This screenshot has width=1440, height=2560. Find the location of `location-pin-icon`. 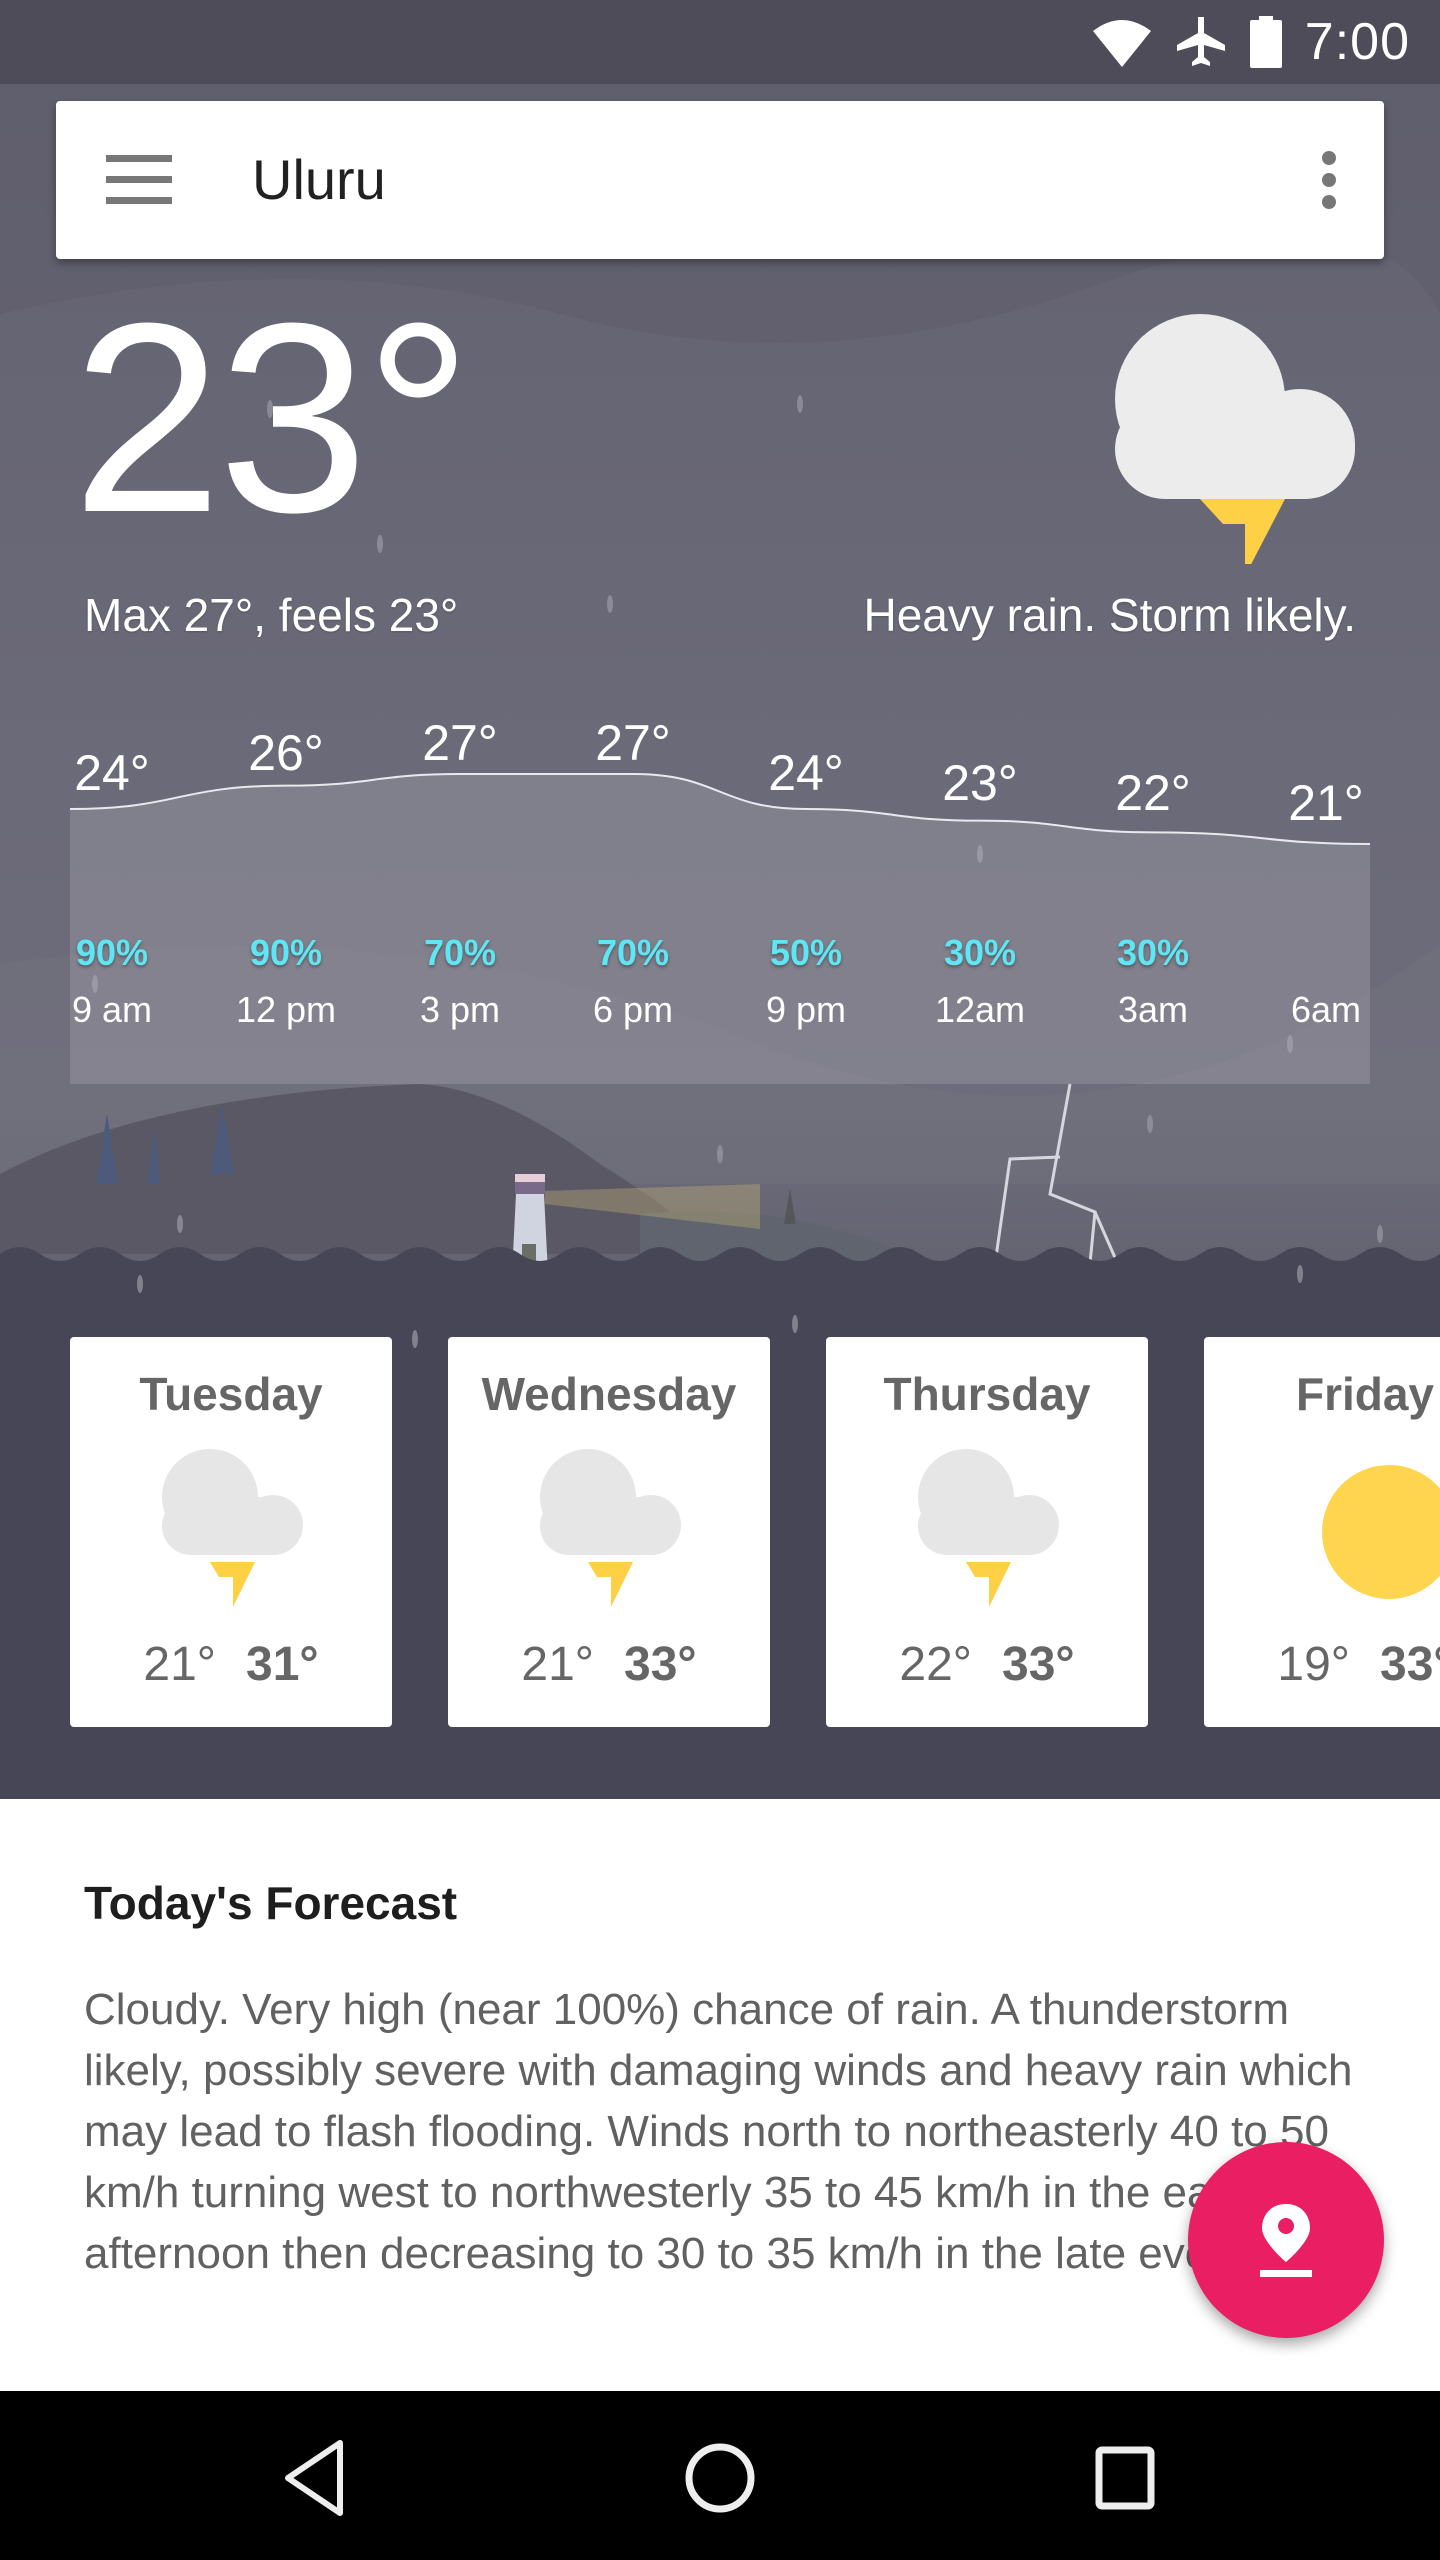

location-pin-icon is located at coordinates (1286, 2240).